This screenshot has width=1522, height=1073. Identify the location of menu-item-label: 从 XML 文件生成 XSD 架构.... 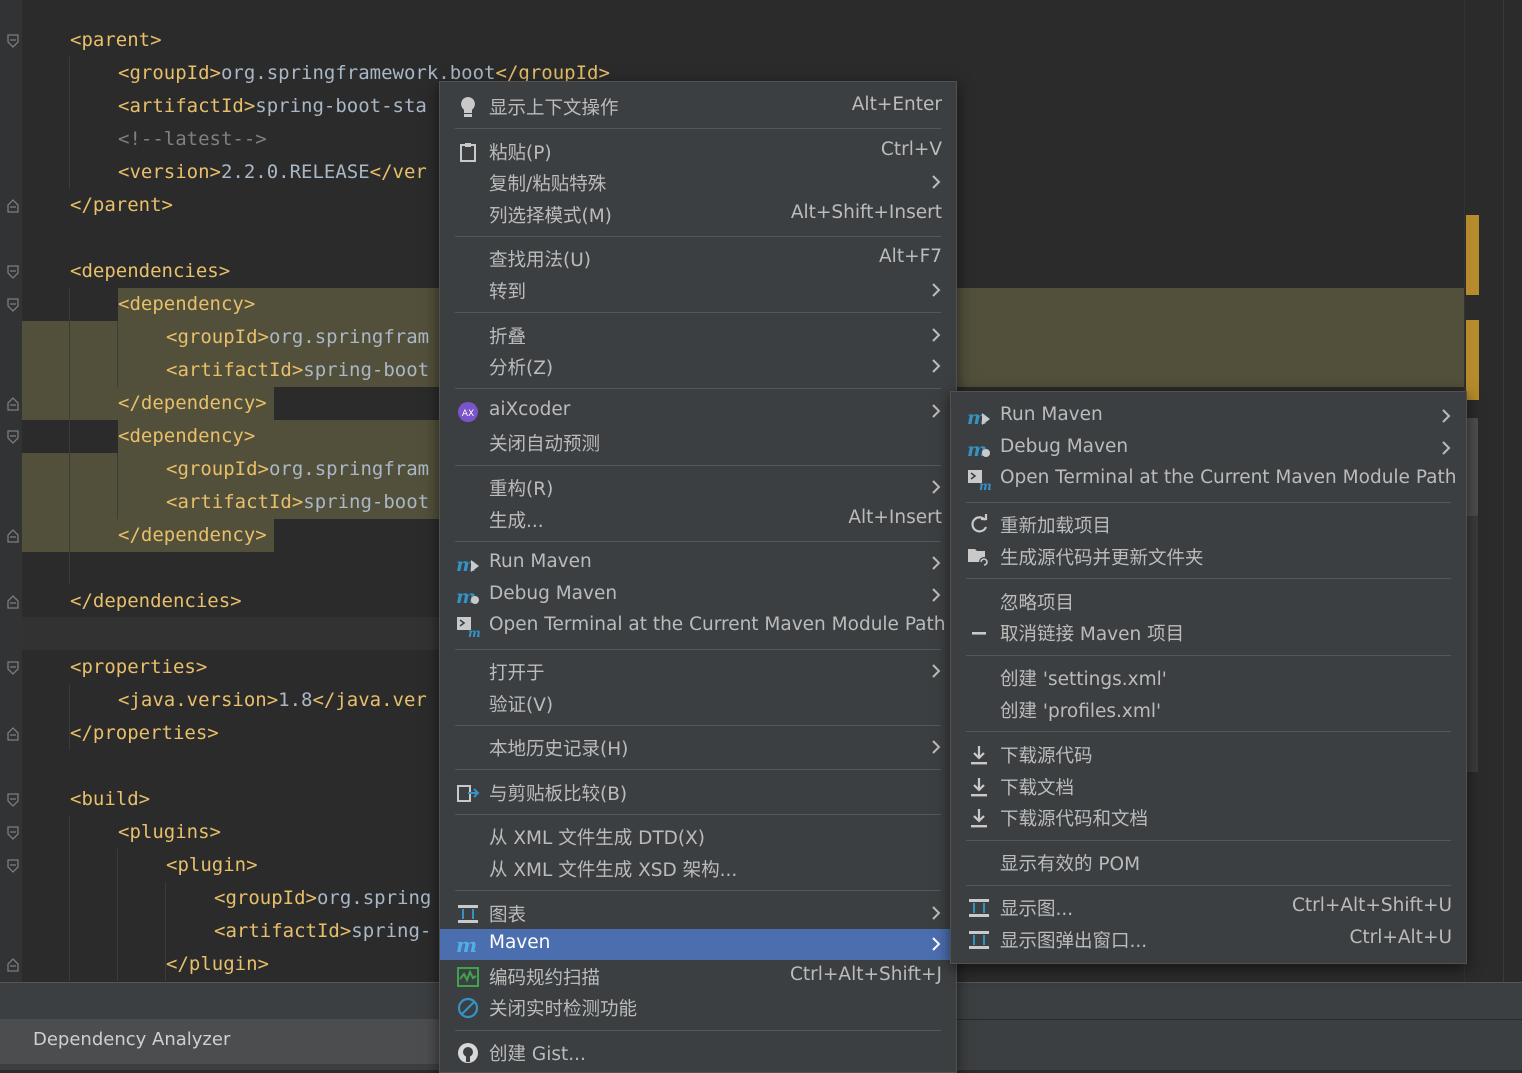
(613, 870).